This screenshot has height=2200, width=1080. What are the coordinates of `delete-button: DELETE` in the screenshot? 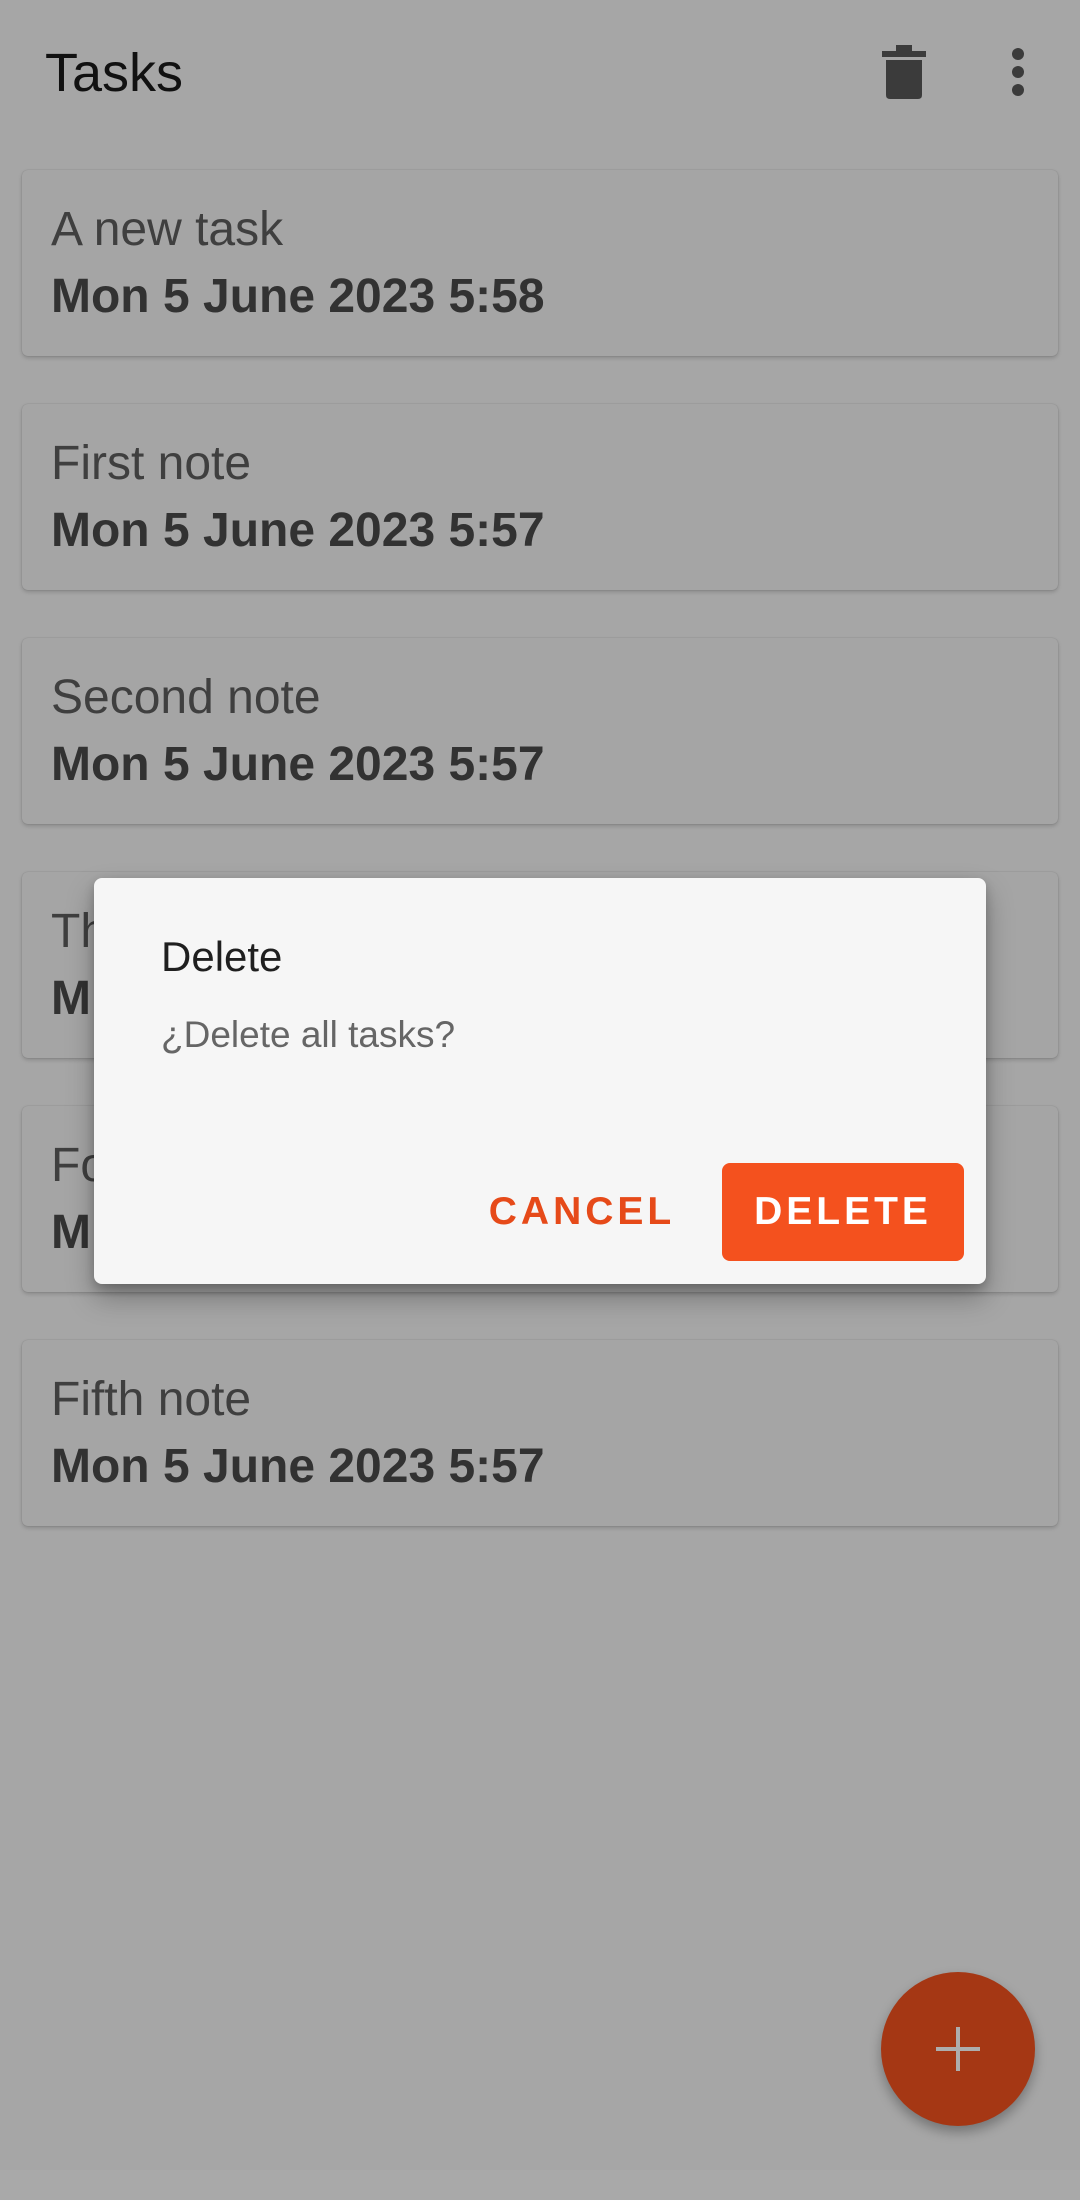 It's located at (843, 1212).